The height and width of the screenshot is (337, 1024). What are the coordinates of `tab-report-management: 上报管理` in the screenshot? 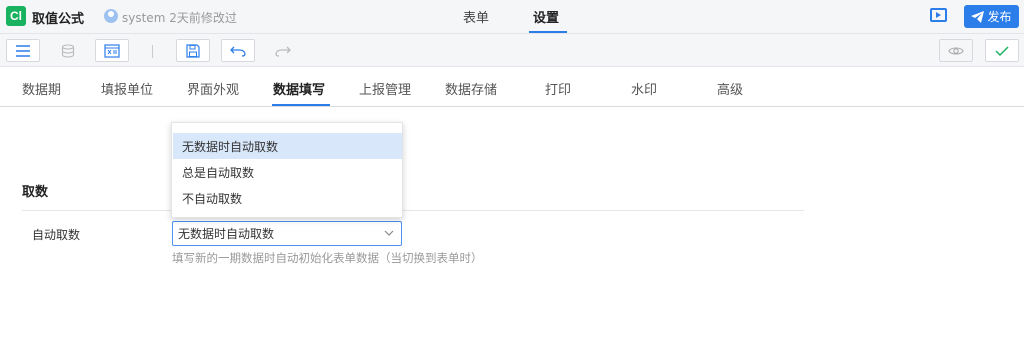 It's located at (385, 88).